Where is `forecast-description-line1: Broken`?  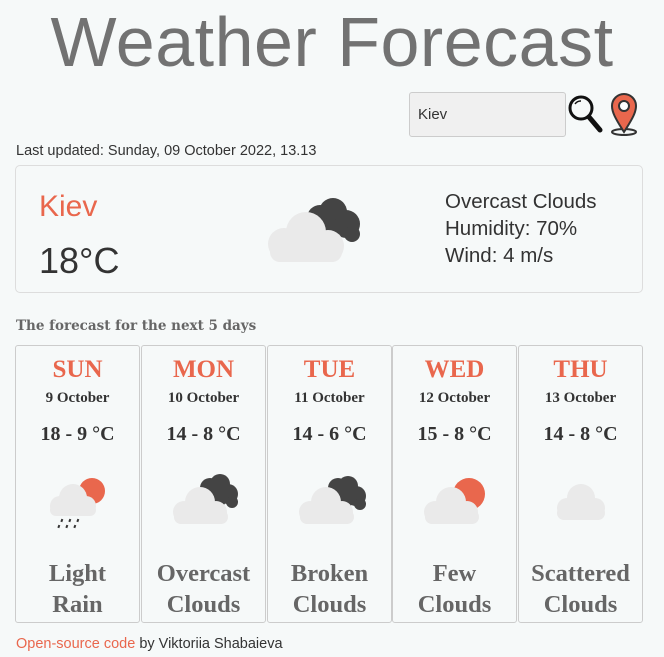
forecast-description-line1: Broken is located at coordinates (329, 573).